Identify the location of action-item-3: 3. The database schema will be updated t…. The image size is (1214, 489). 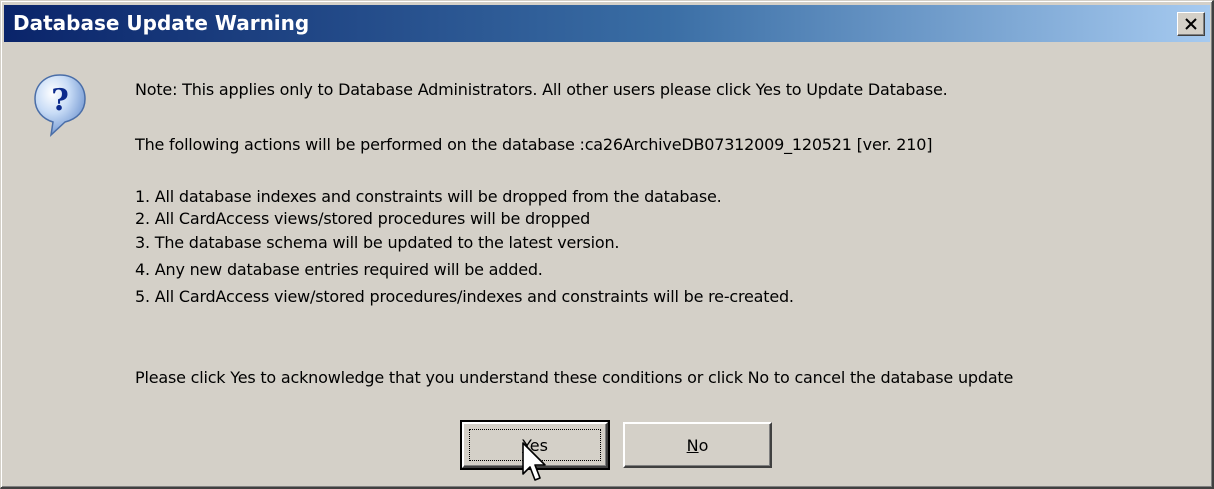
(377, 242).